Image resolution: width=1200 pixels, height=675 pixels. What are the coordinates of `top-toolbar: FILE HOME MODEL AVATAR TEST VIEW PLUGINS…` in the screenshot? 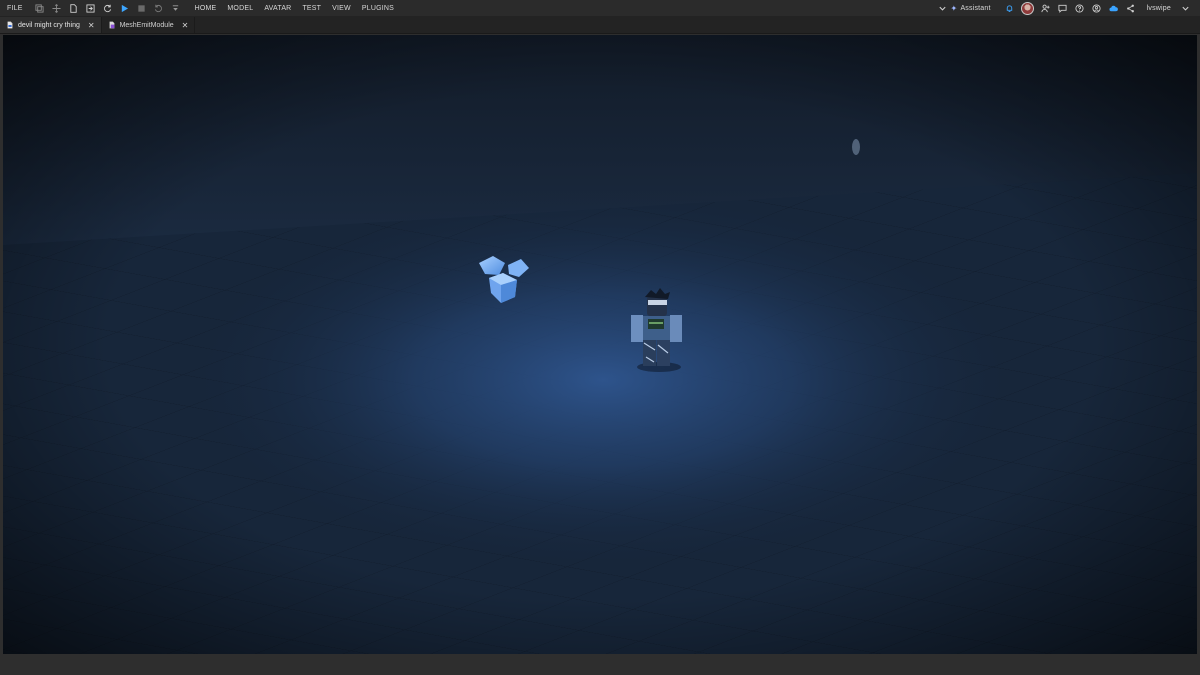 It's located at (600, 8).